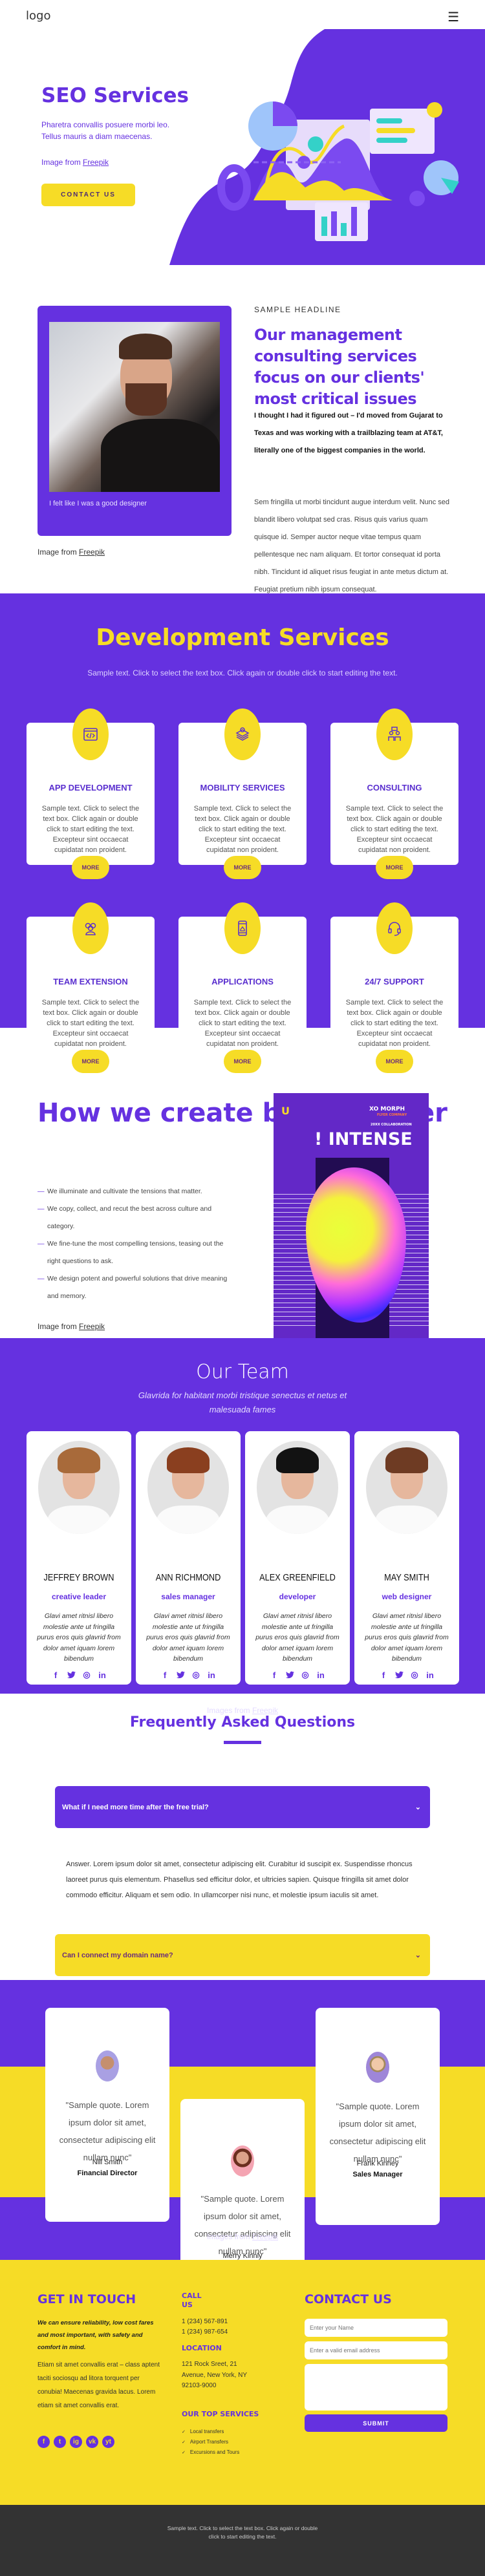  I want to click on team-title: Our Team, so click(242, 1372).